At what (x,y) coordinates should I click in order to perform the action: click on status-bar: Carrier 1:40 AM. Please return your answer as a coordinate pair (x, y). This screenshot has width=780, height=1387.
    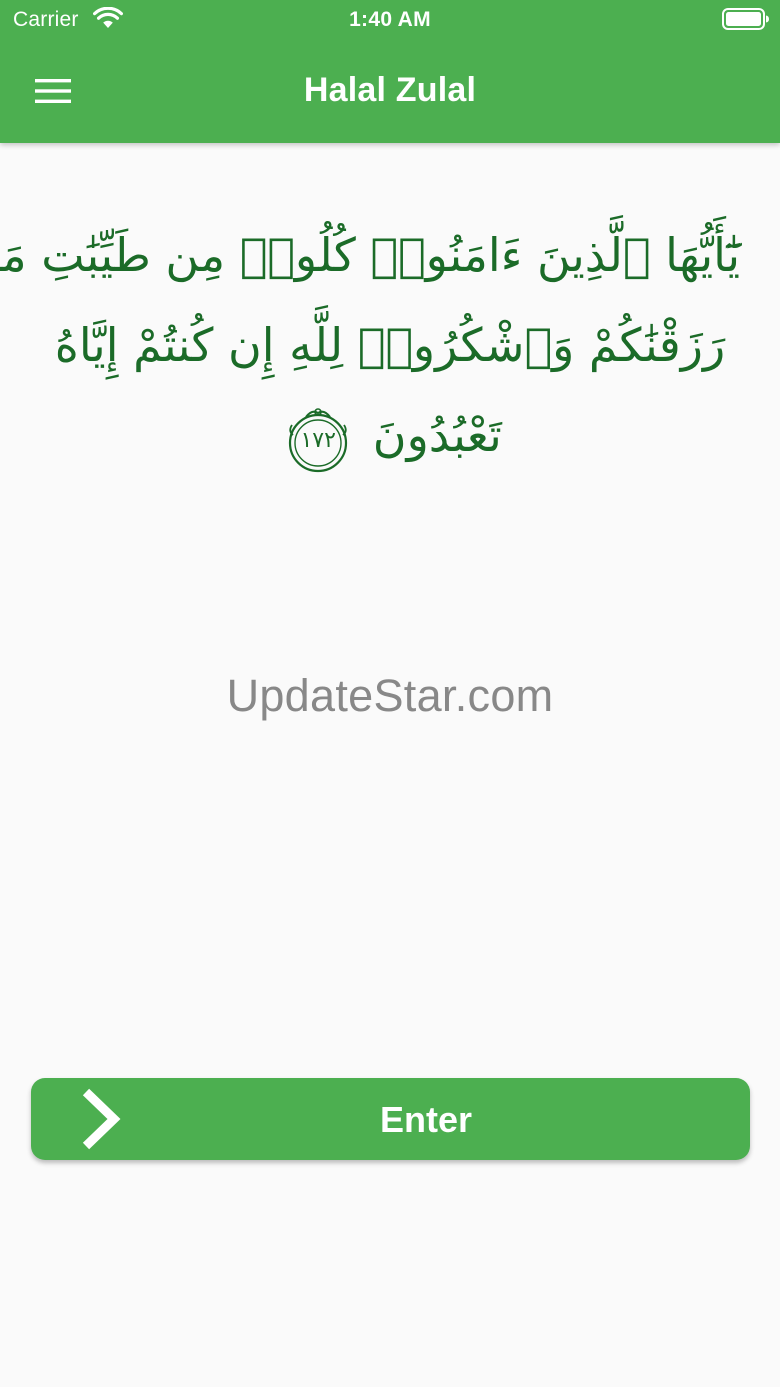
    Looking at the image, I should click on (390, 20).